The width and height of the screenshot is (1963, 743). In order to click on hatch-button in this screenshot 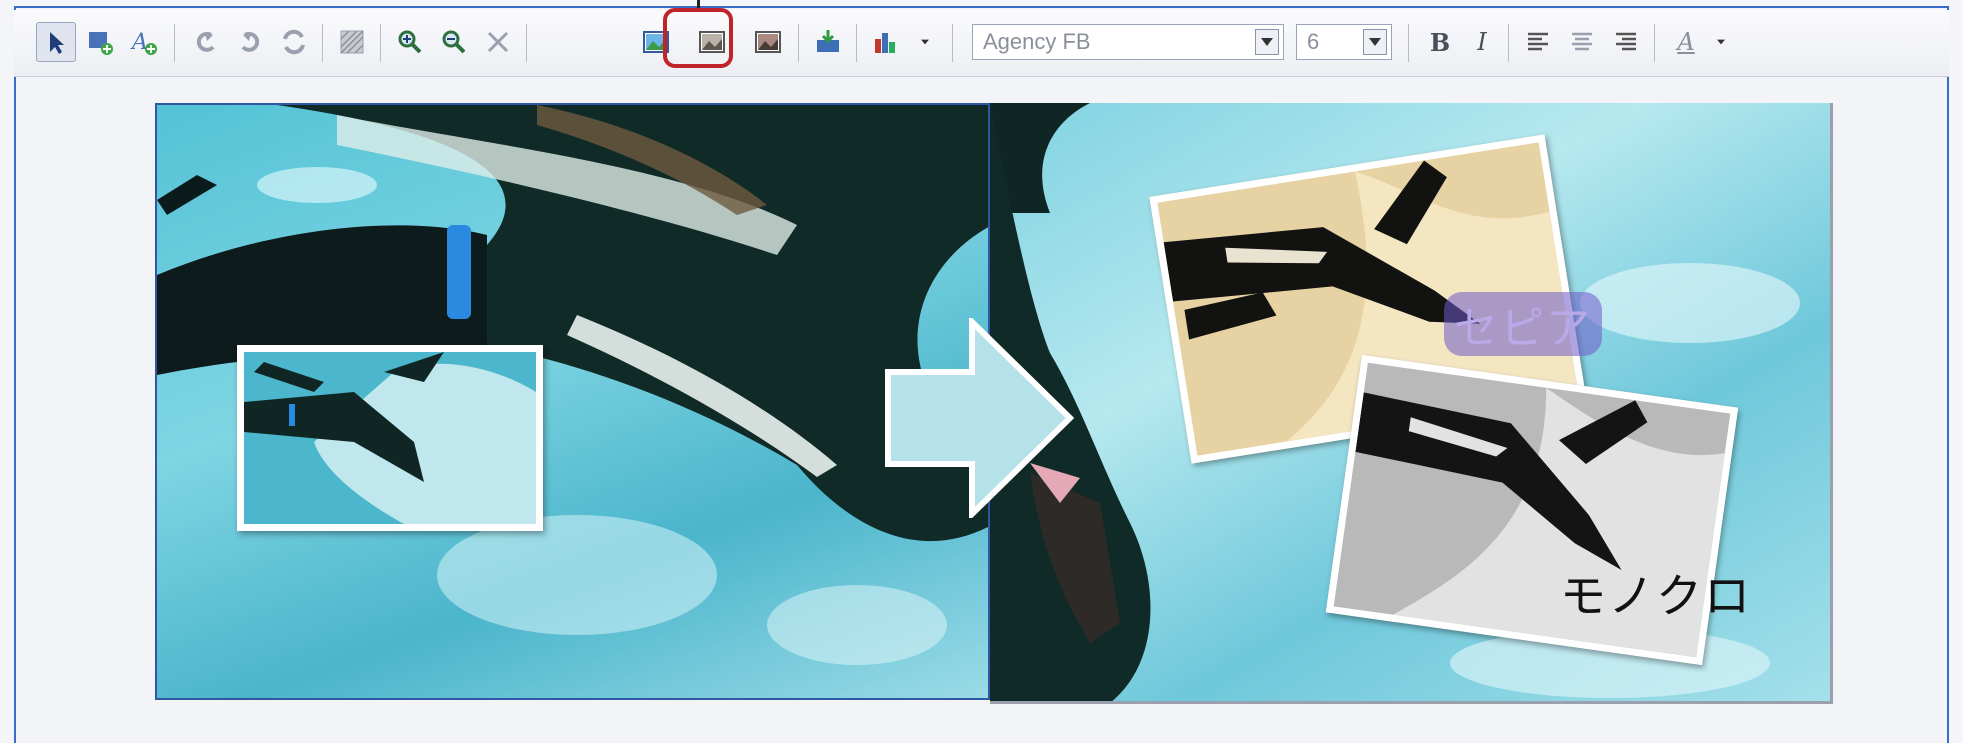, I will do `click(352, 42)`.